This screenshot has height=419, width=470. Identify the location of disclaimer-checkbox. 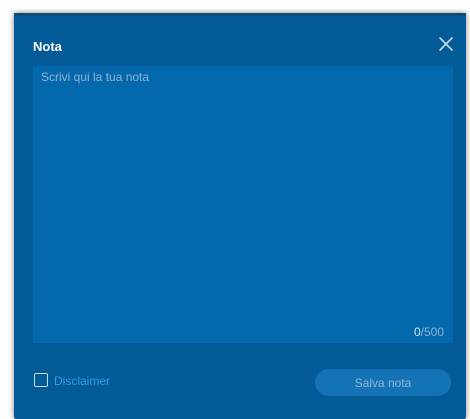
(41, 380).